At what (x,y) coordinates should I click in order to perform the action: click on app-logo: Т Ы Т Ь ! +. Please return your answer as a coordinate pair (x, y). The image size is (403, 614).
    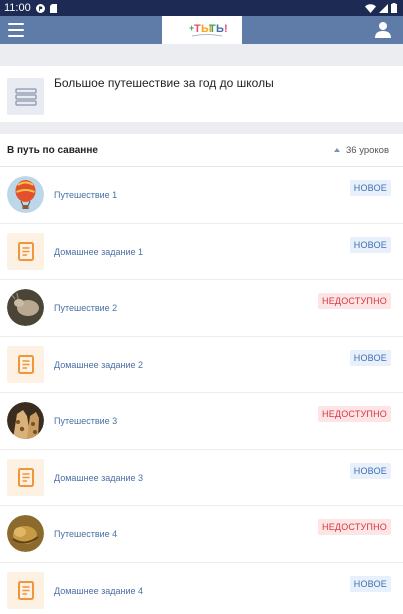
    Looking at the image, I should click on (202, 30).